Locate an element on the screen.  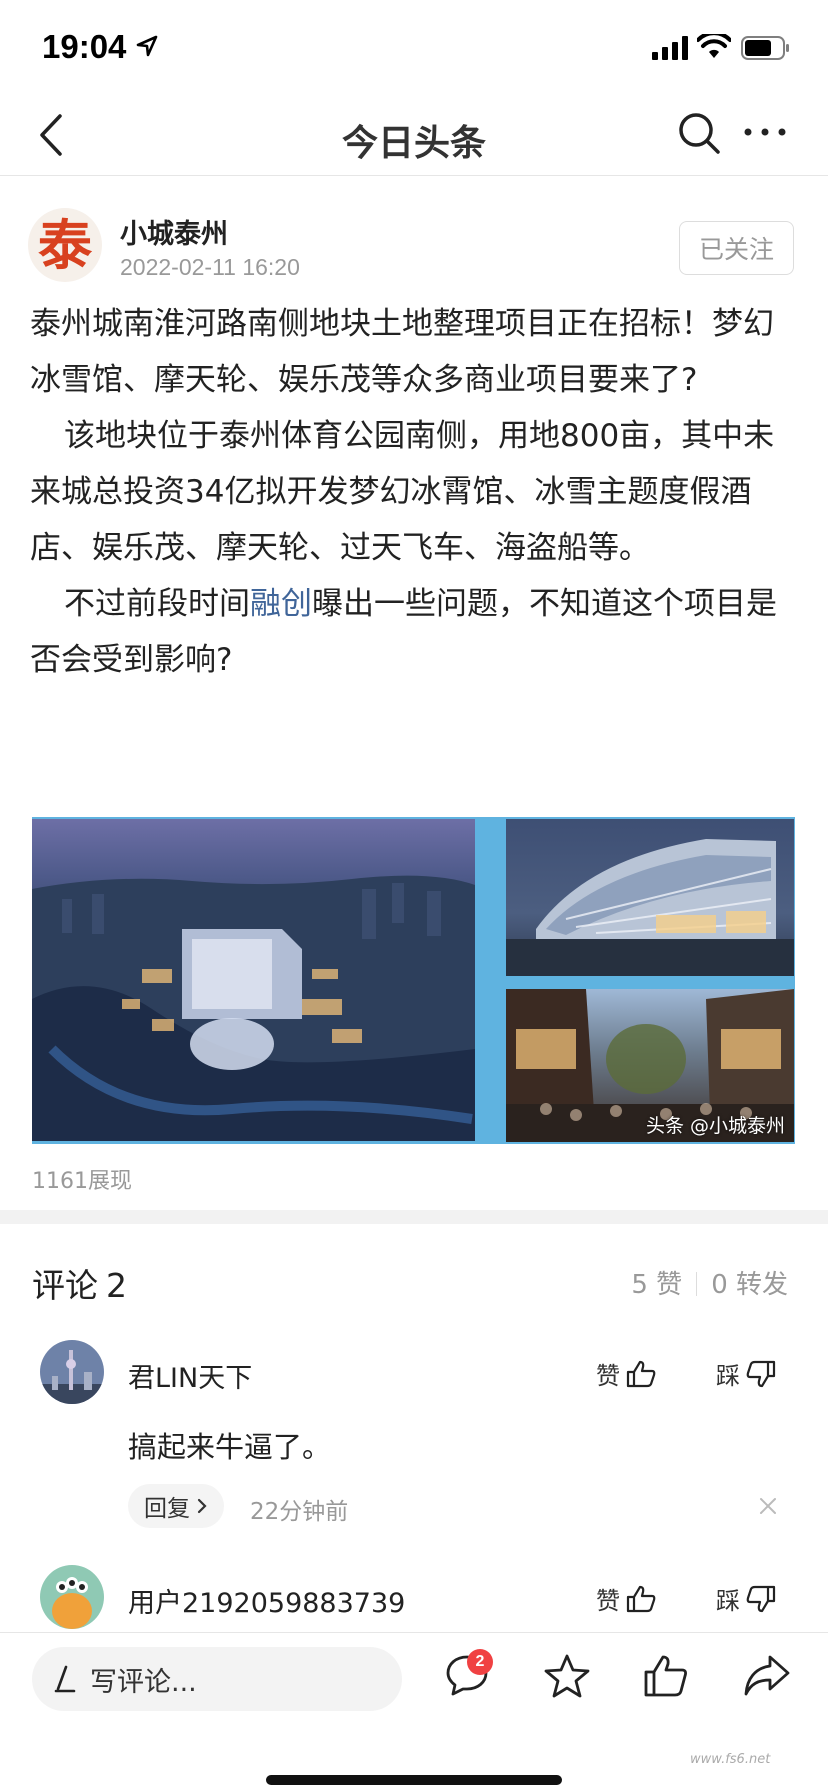
more-icon is located at coordinates (765, 132).